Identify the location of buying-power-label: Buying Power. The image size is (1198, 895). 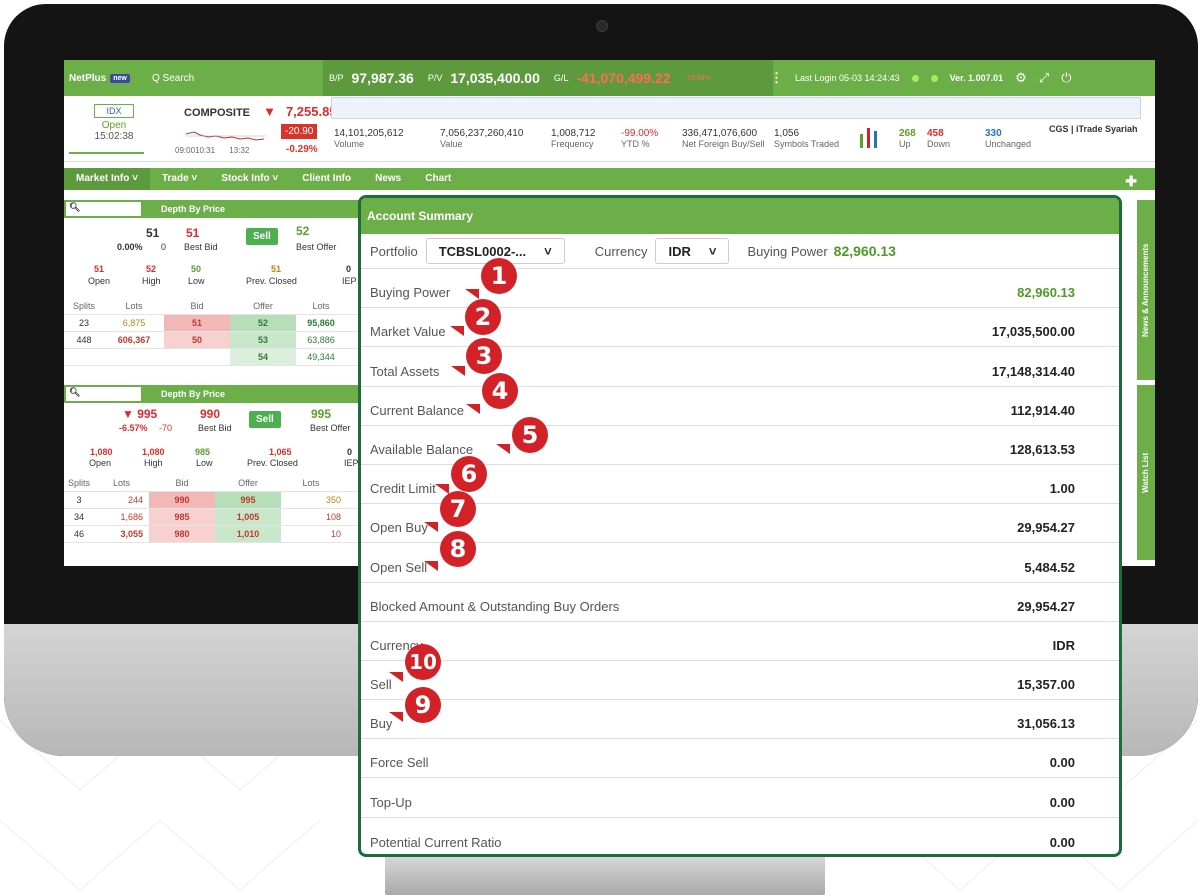
(787, 251).